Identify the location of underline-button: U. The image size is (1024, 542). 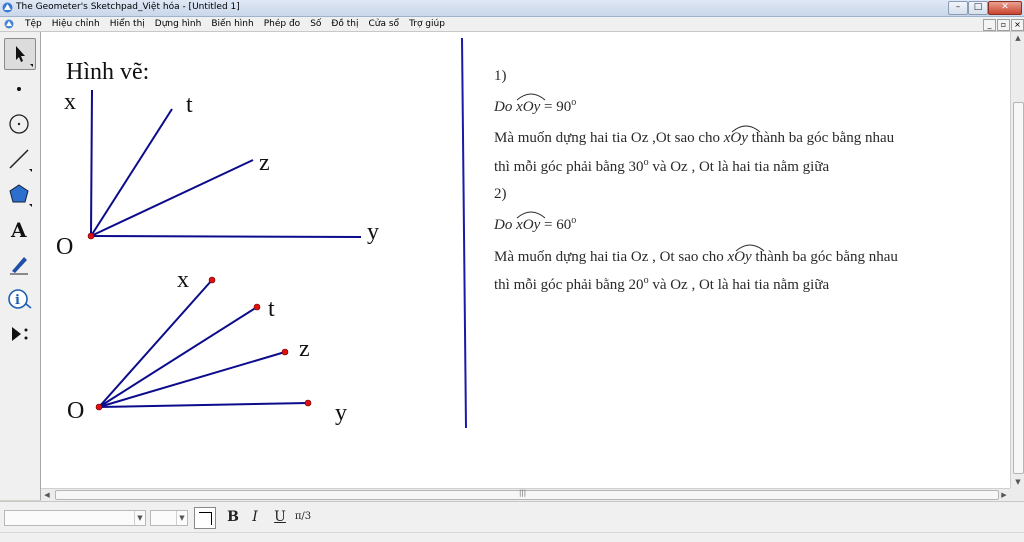
(280, 517).